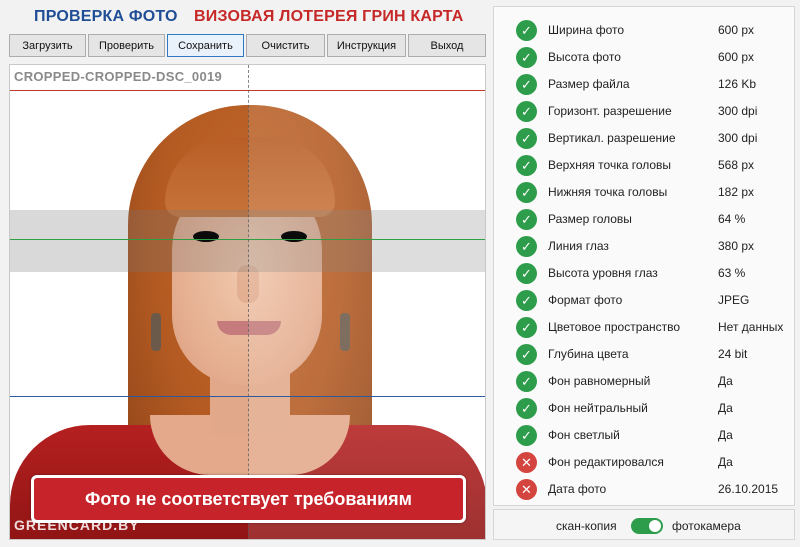 The width and height of the screenshot is (800, 547). I want to click on check-label: Цветовое пространство, so click(614, 327).